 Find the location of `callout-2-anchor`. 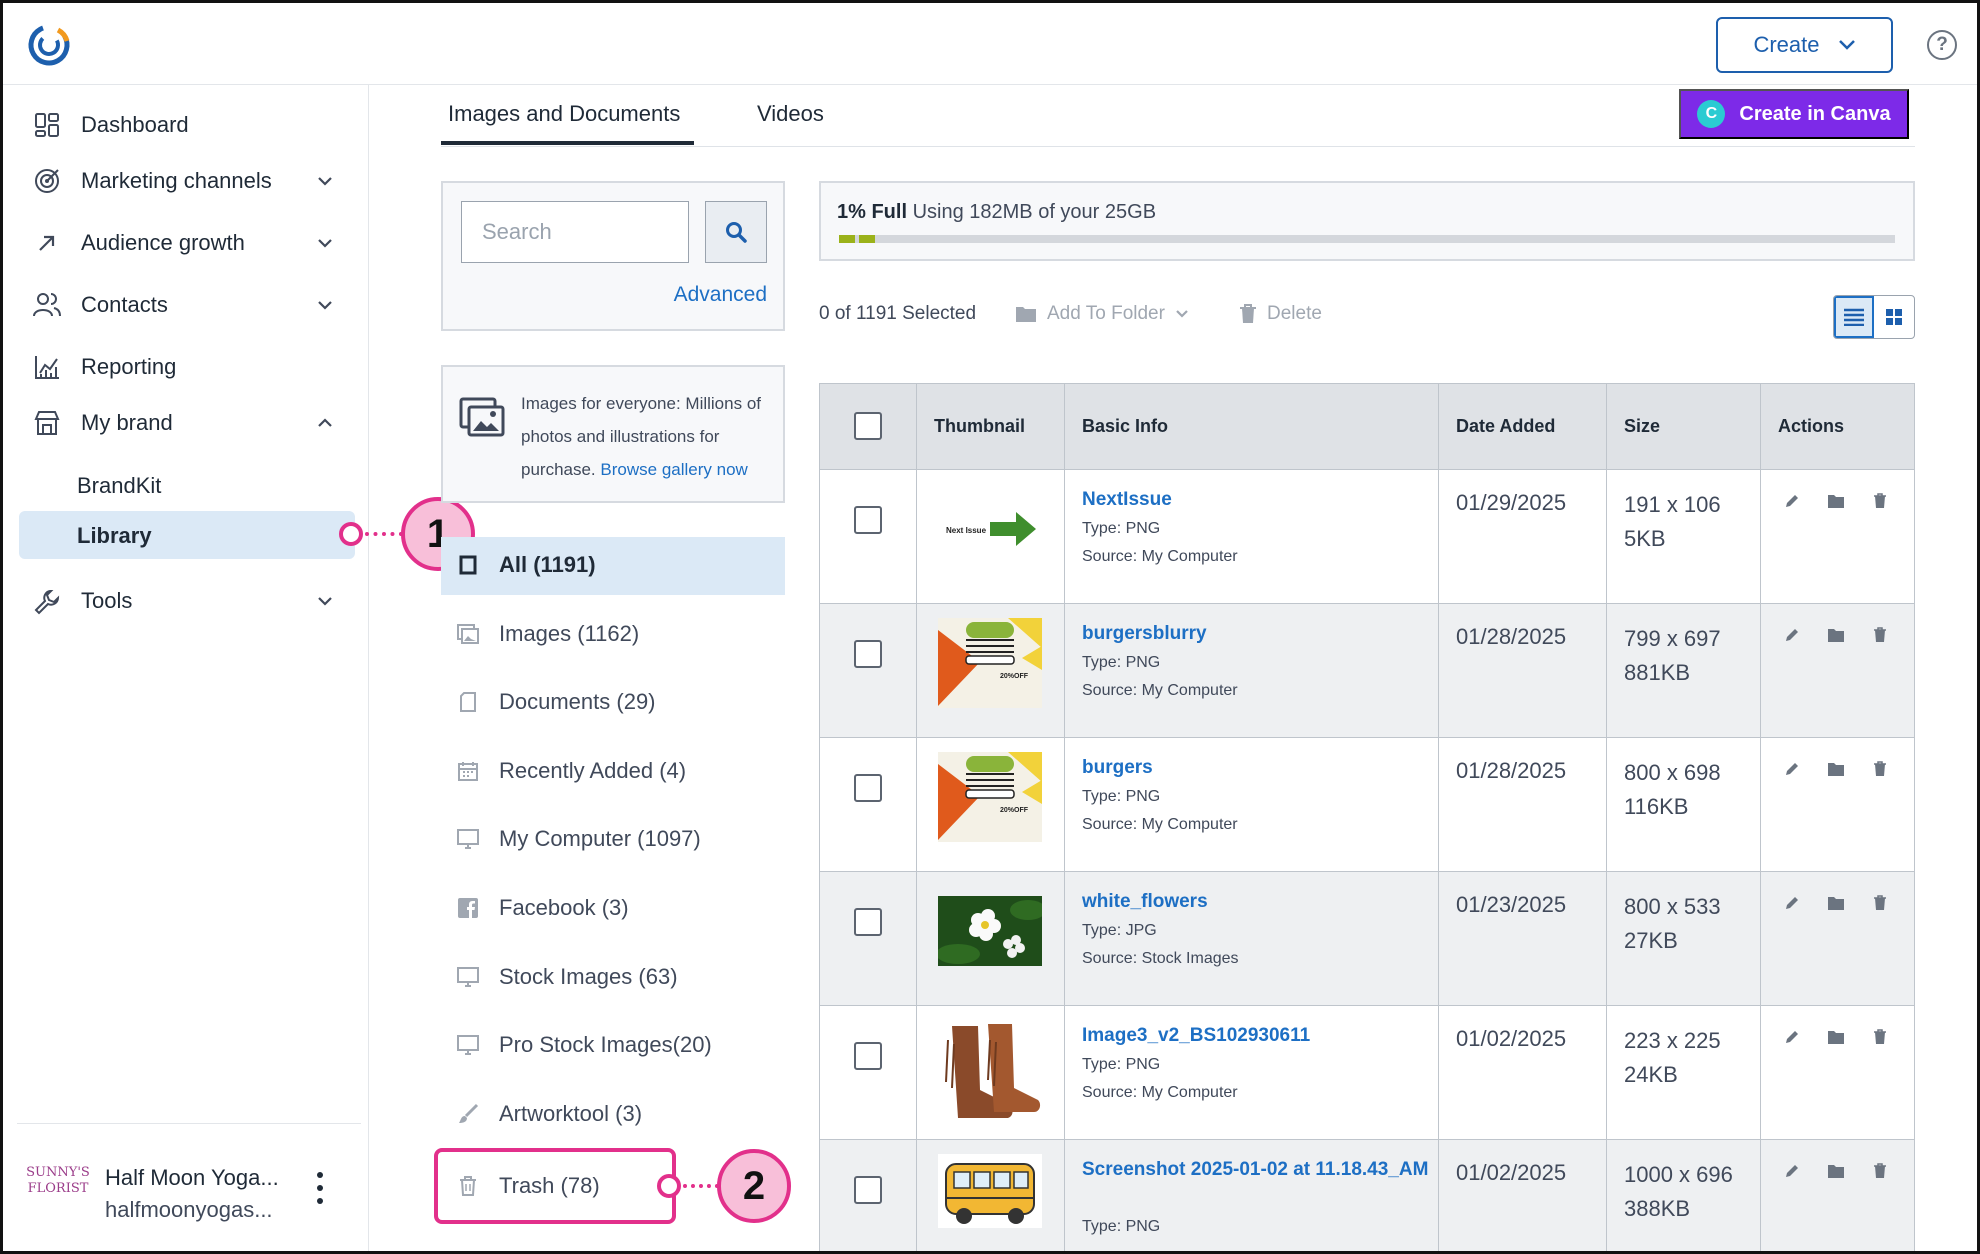

callout-2-anchor is located at coordinates (669, 1186).